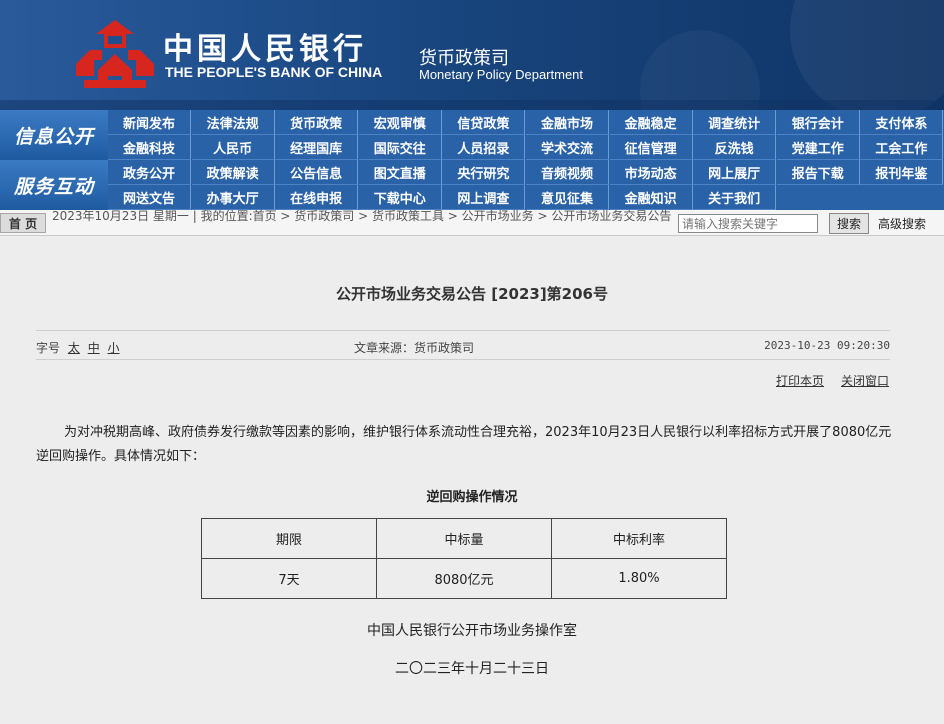 This screenshot has width=944, height=724. Describe the element at coordinates (74, 348) in the screenshot. I see `font-size-large: 太` at that location.